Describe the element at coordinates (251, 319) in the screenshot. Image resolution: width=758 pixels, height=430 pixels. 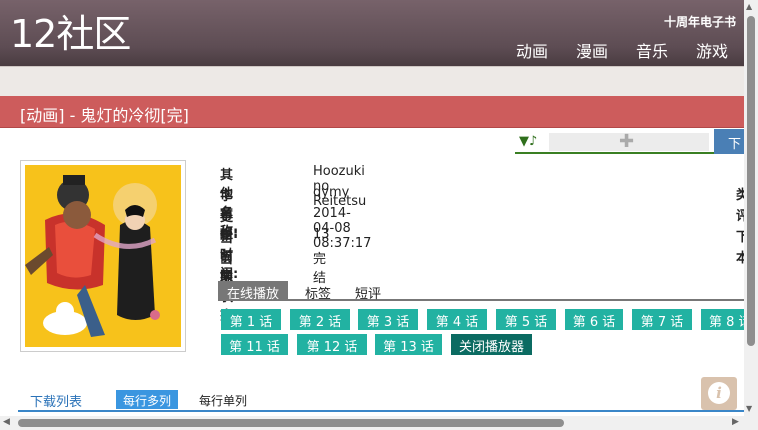
I see `episode-button: 第 1 话` at that location.